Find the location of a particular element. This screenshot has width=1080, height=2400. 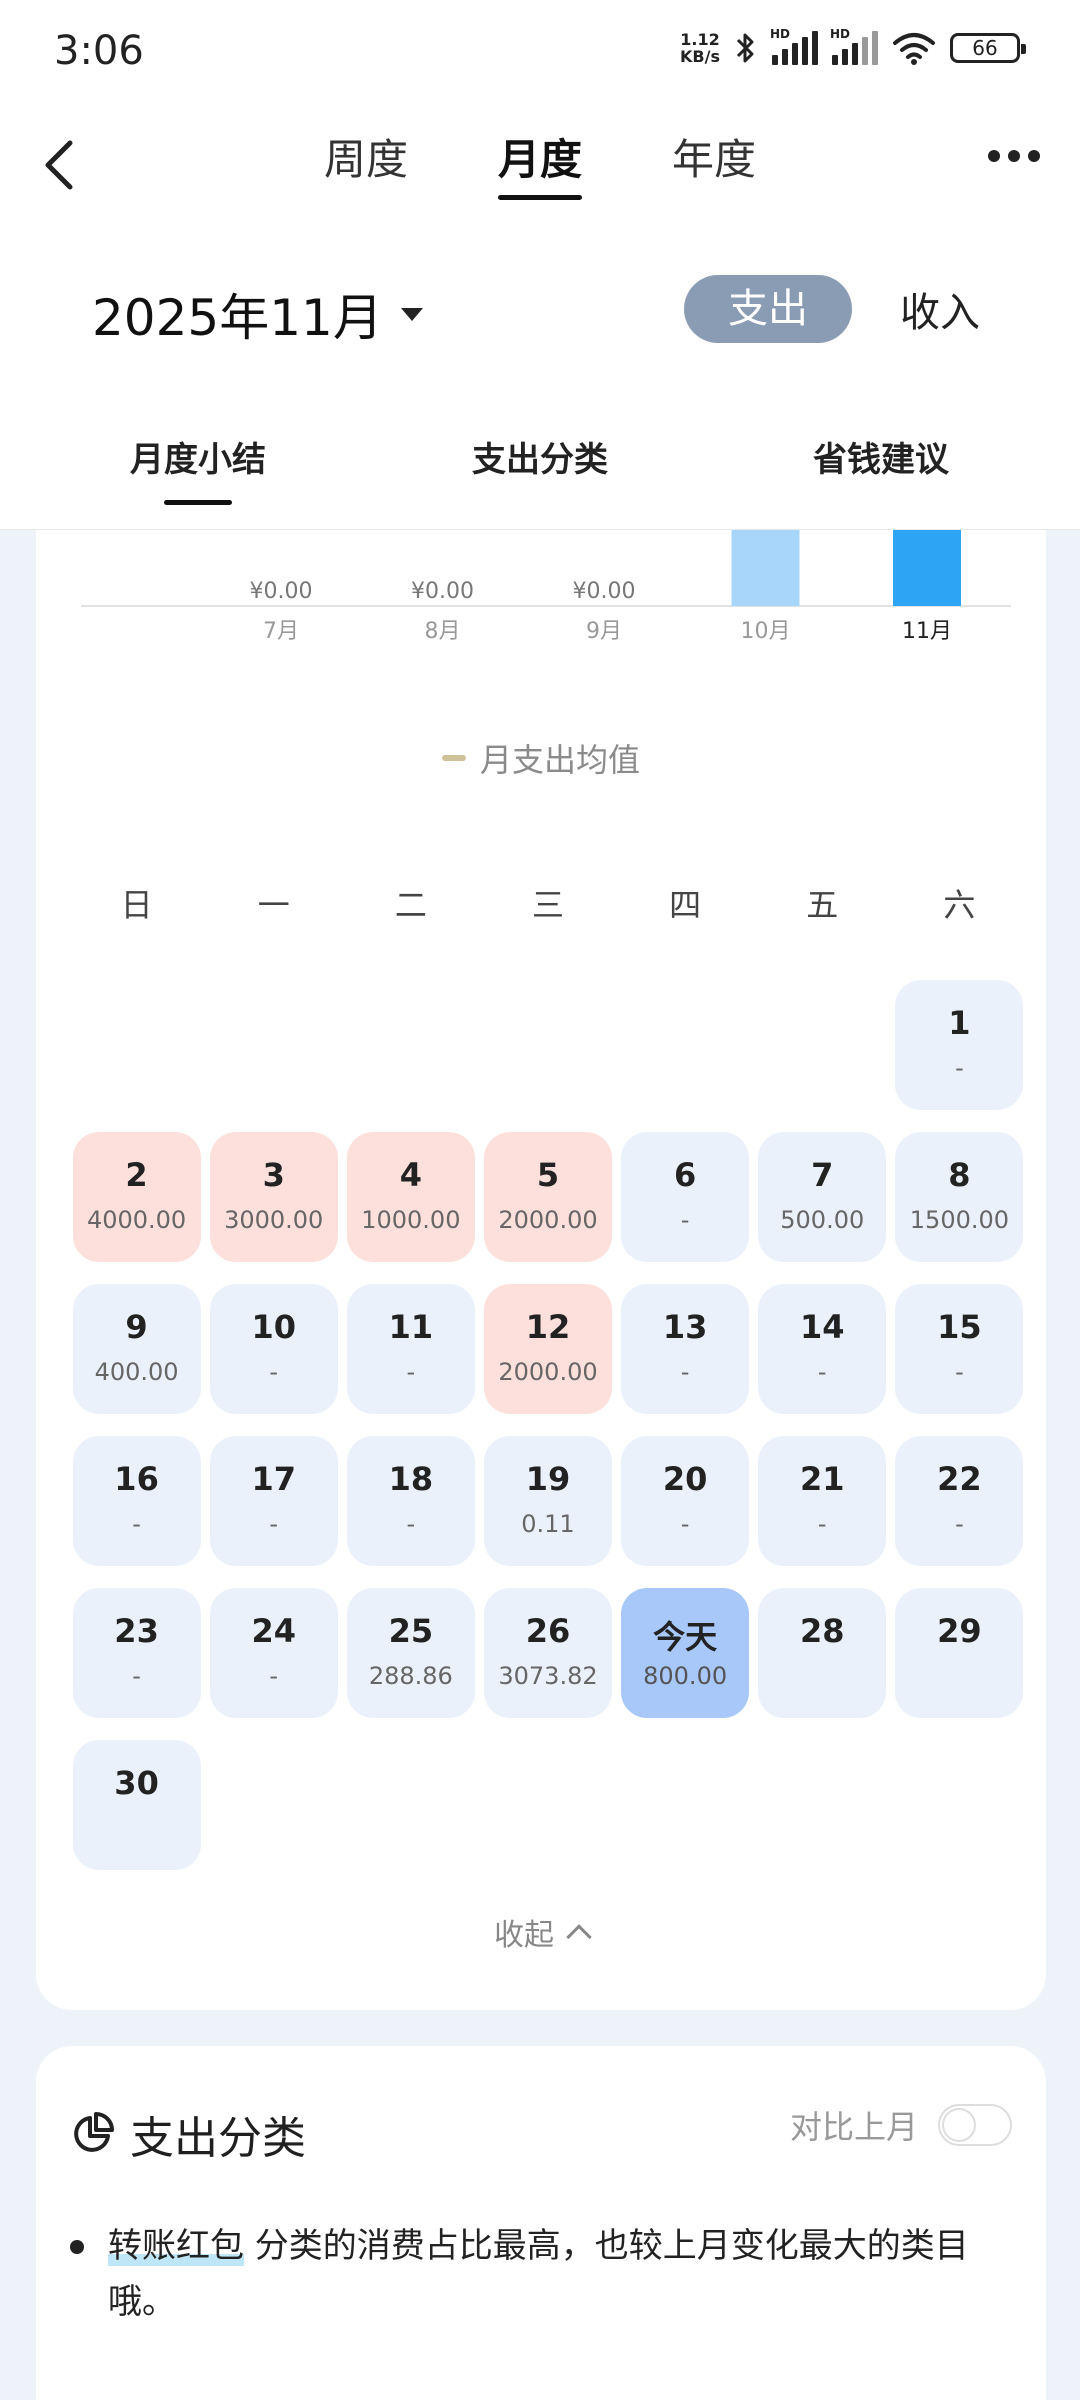

day-amount: 1500.00 is located at coordinates (959, 1220).